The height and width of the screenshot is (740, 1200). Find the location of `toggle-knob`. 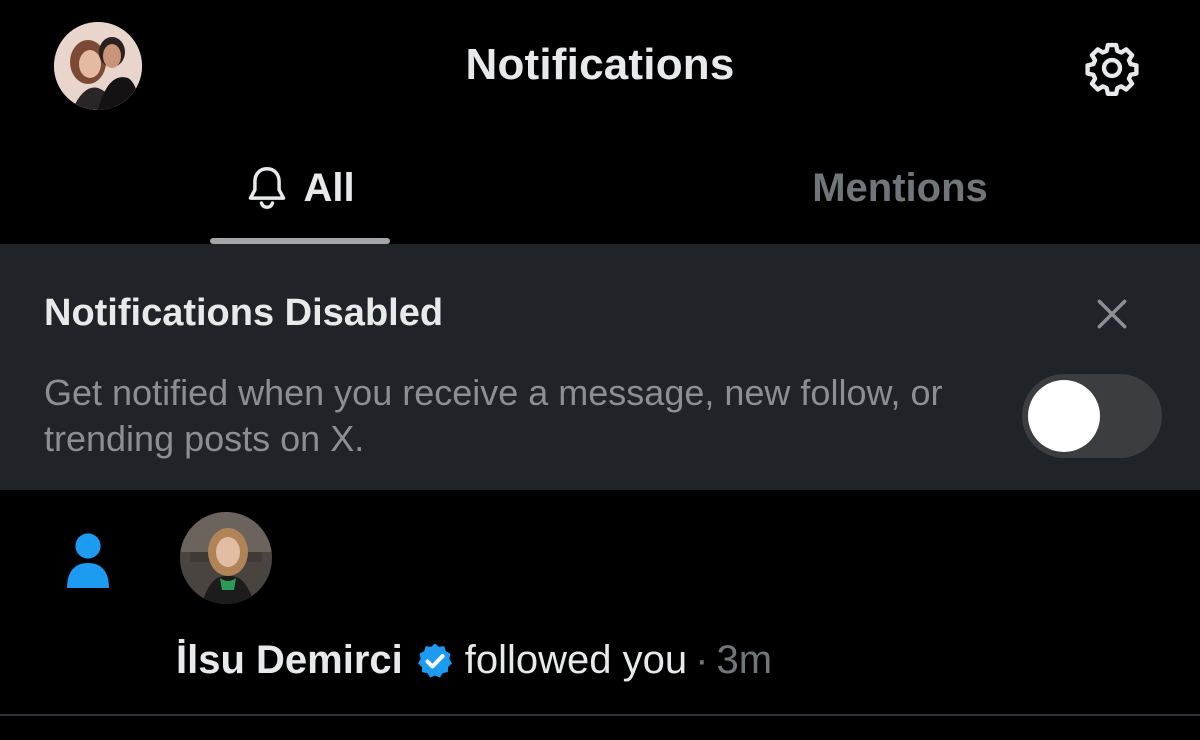

toggle-knob is located at coordinates (1064, 416).